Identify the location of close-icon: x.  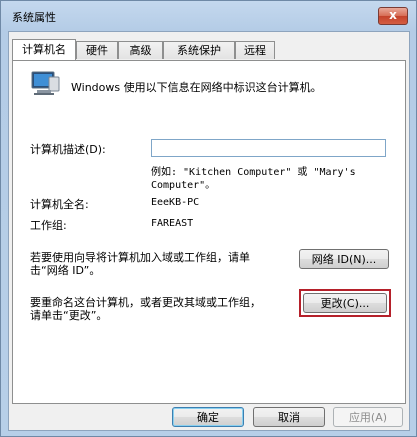
(393, 15).